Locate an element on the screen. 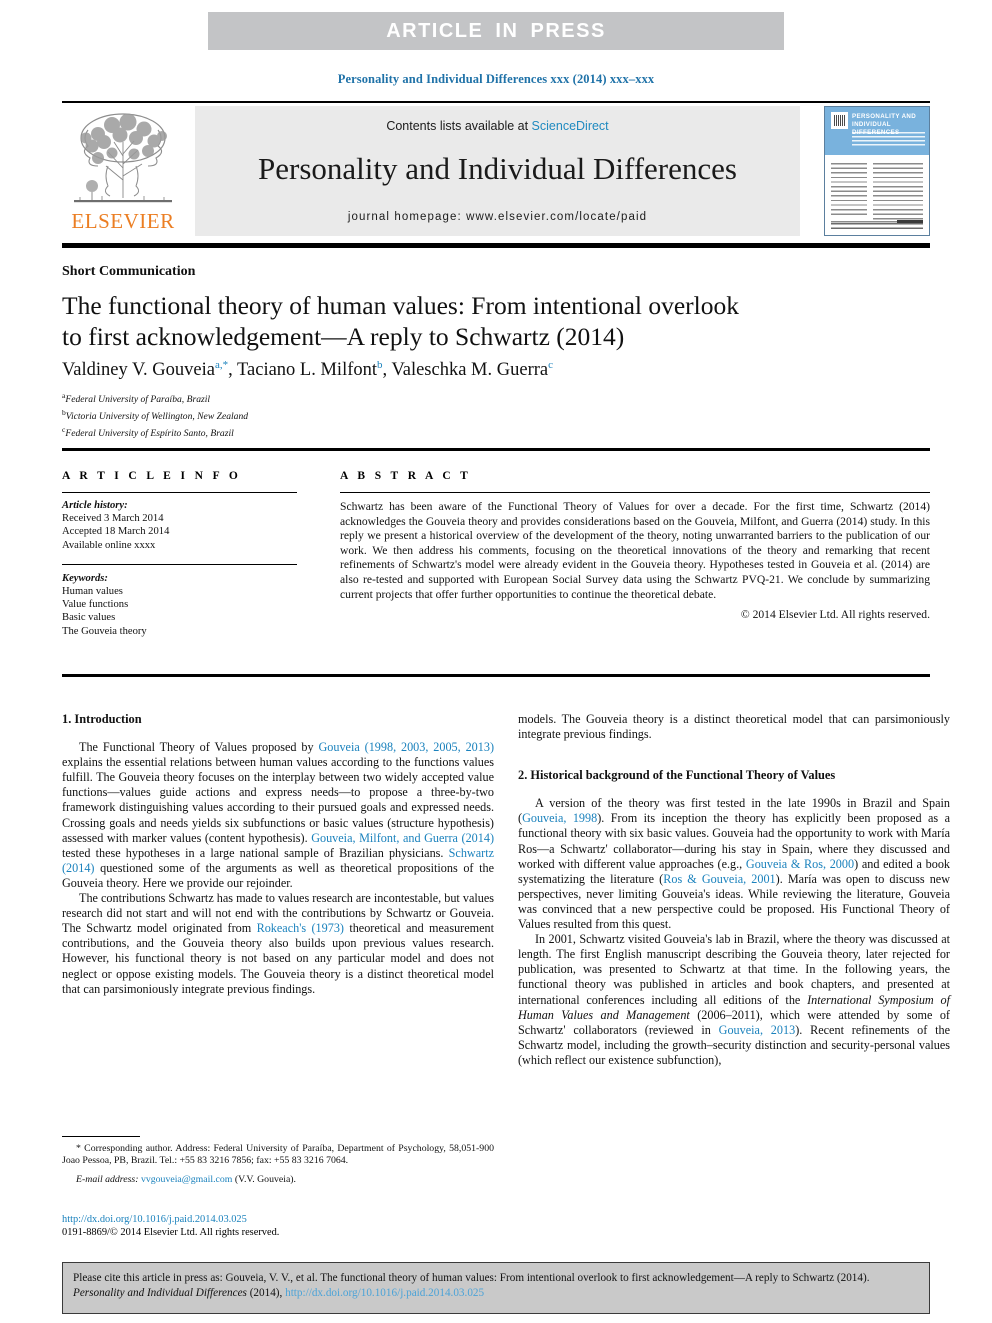 The image size is (992, 1323). author-marks: c is located at coordinates (550, 365).